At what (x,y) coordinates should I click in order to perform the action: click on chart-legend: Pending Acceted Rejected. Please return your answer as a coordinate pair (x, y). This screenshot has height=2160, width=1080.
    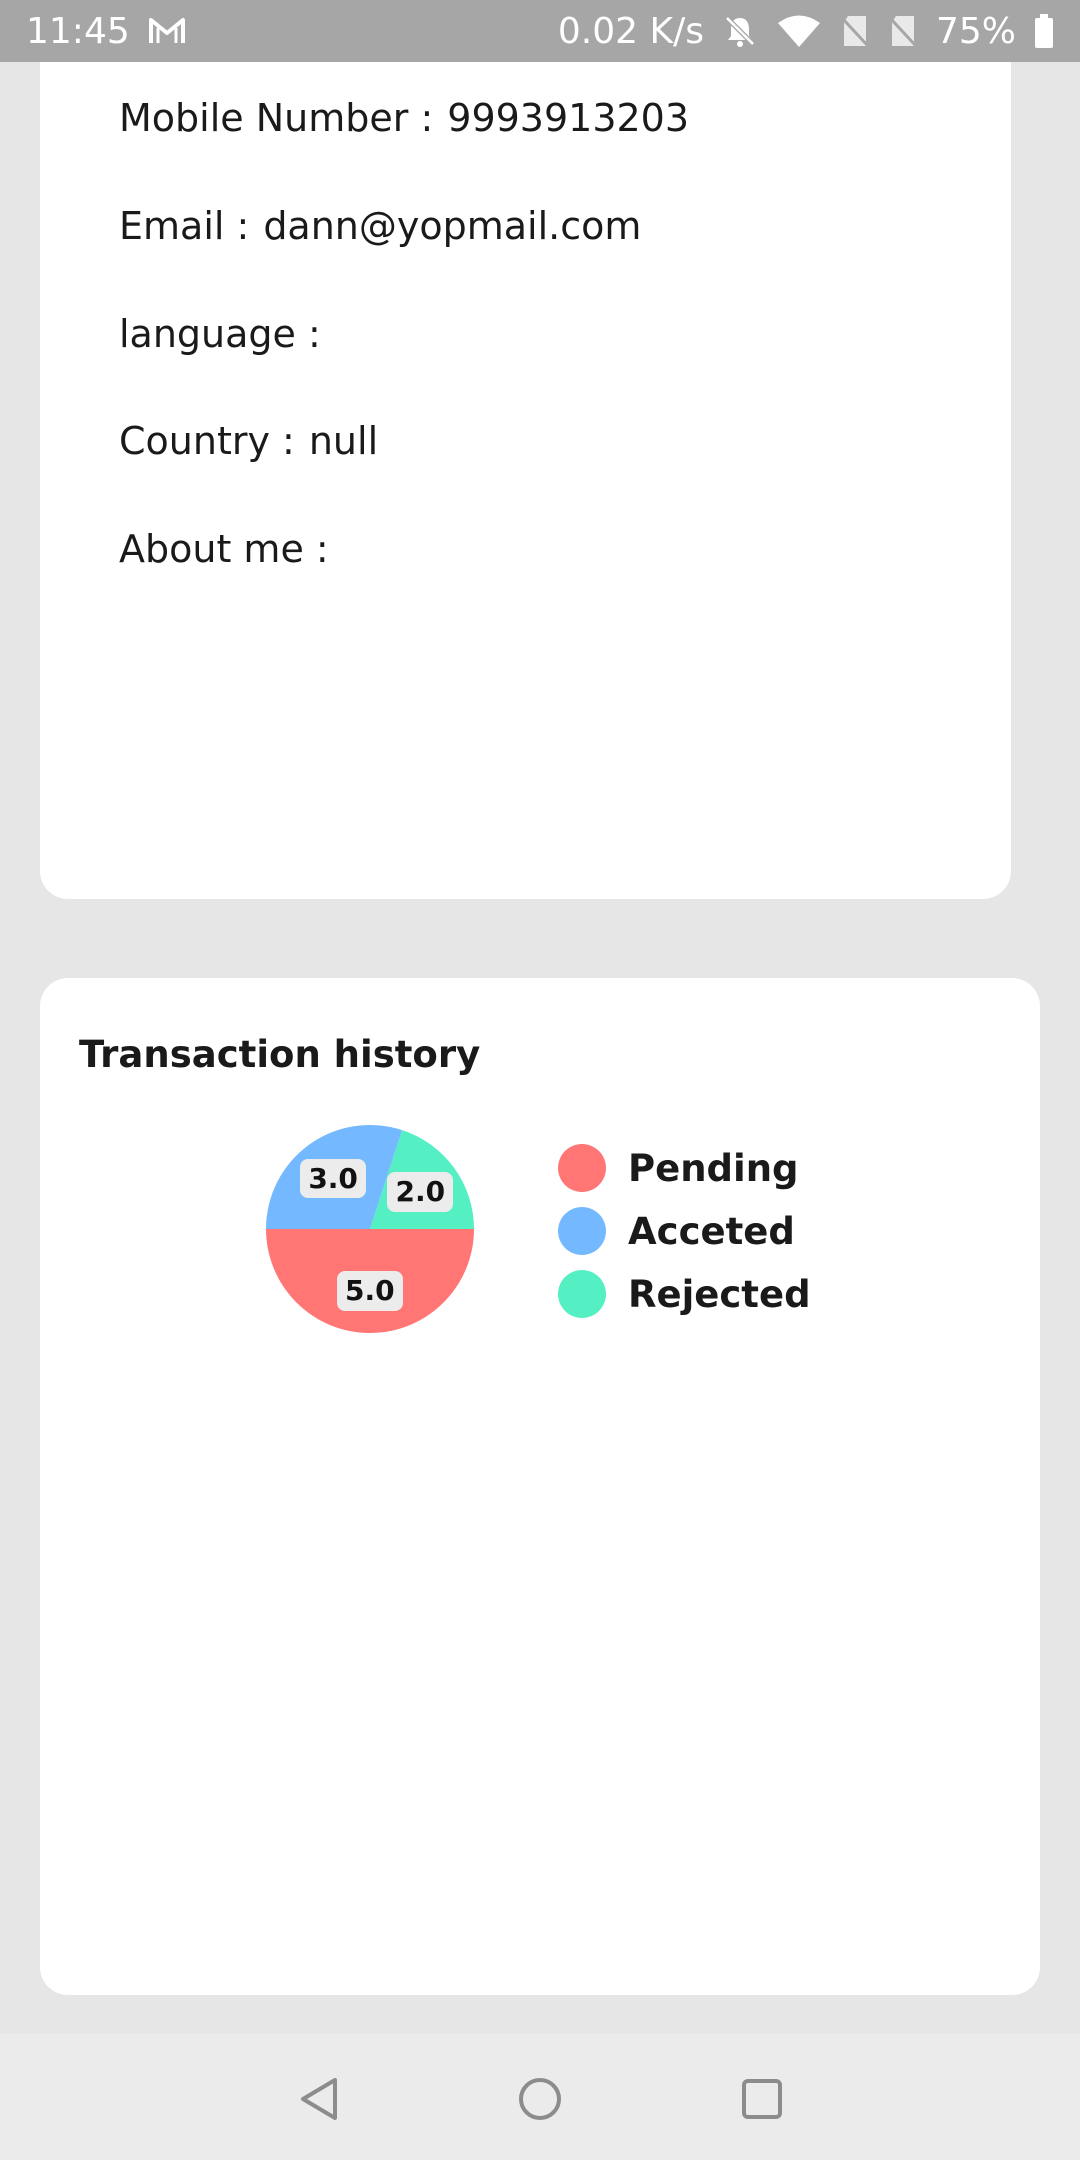
    Looking at the image, I should click on (684, 1238).